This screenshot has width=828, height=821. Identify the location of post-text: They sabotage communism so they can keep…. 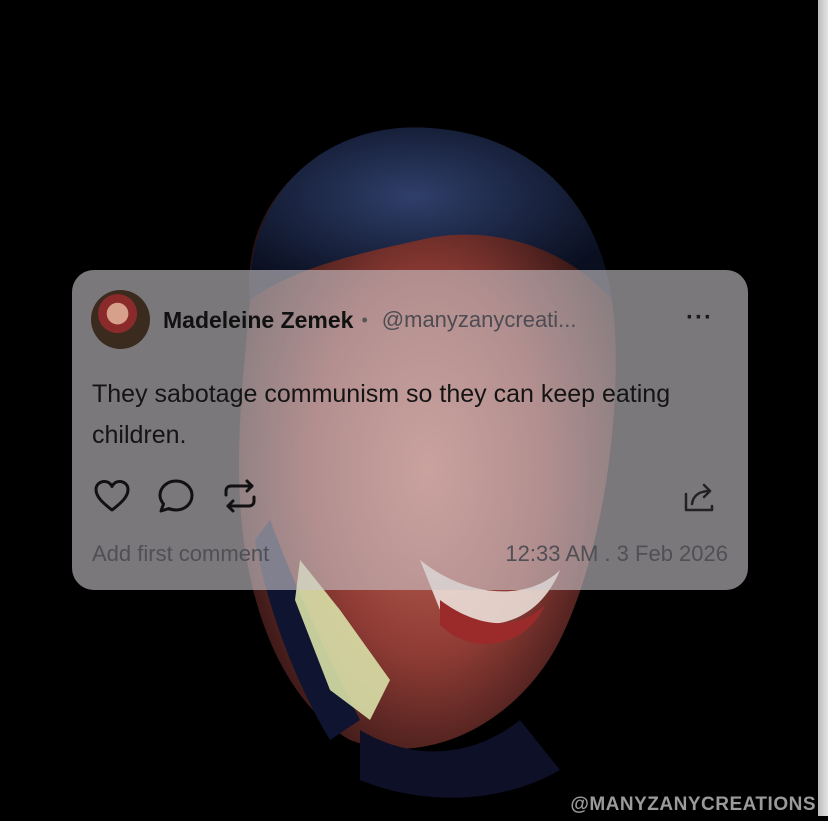
(381, 414).